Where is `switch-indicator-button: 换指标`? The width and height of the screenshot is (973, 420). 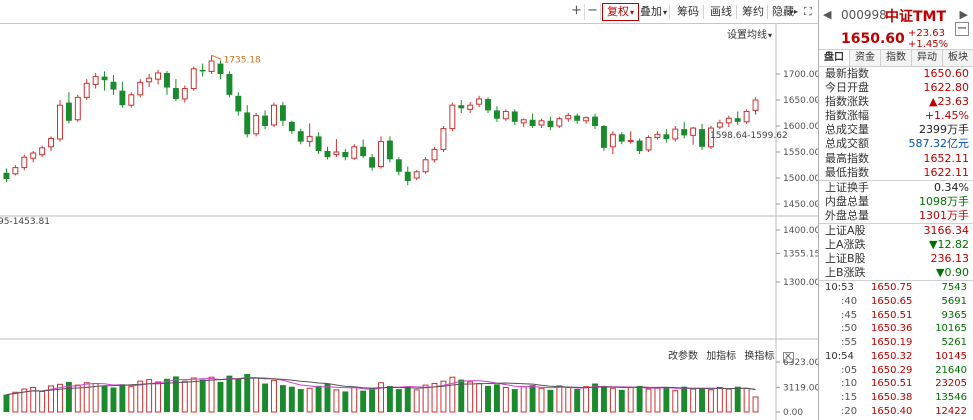
switch-indicator-button: 换指标 is located at coordinates (759, 356).